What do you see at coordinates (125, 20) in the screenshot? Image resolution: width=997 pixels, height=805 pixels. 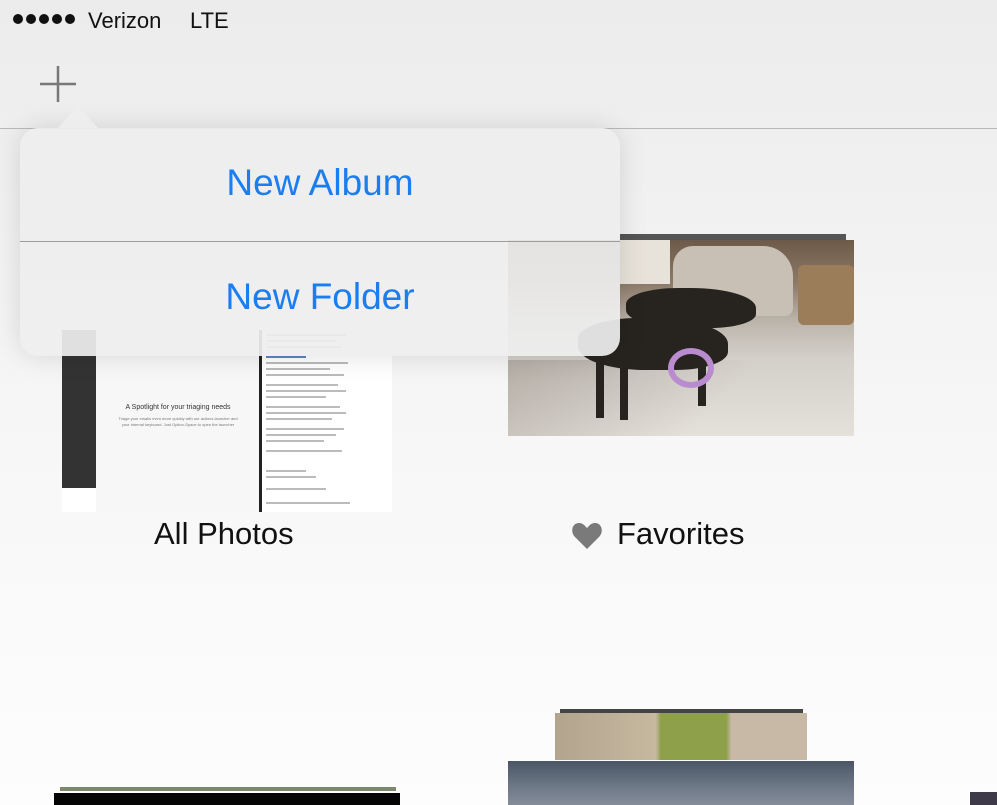 I see `carrier-name: Verizon` at bounding box center [125, 20].